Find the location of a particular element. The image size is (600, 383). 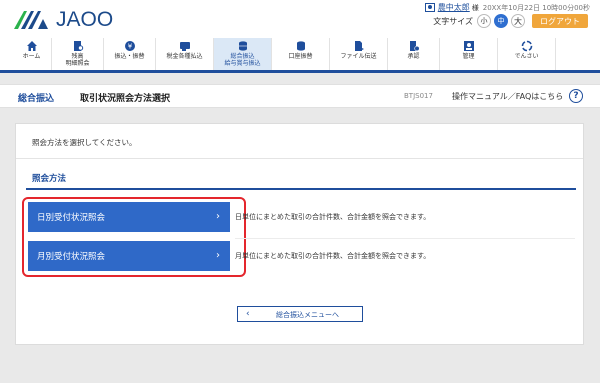

nav-label: でんさい is located at coordinates (526, 56).